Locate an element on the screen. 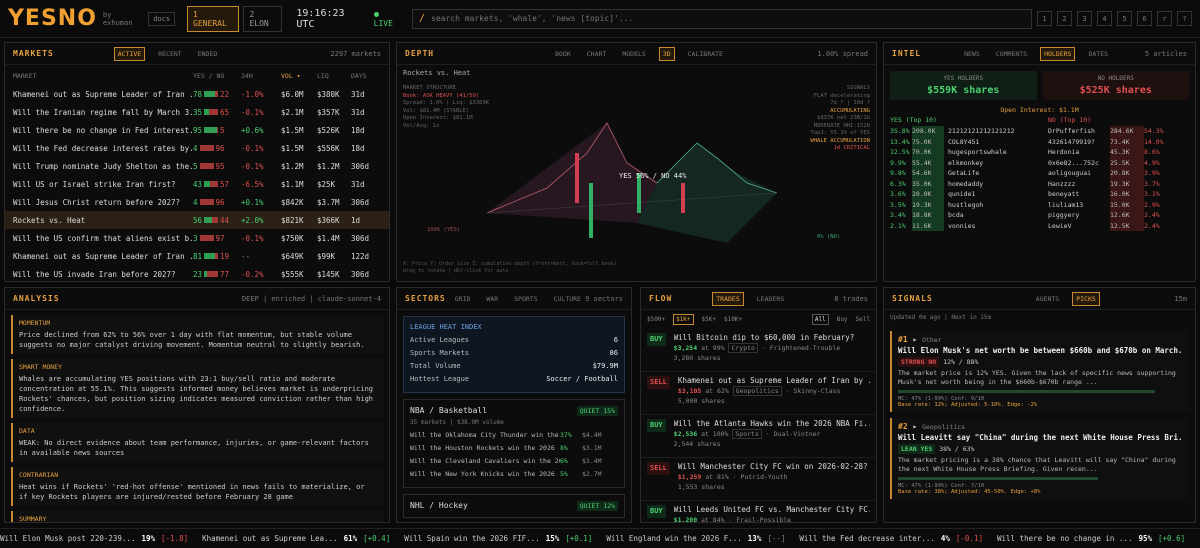 The image size is (1200, 548). tab-trades: TRADES is located at coordinates (728, 298).